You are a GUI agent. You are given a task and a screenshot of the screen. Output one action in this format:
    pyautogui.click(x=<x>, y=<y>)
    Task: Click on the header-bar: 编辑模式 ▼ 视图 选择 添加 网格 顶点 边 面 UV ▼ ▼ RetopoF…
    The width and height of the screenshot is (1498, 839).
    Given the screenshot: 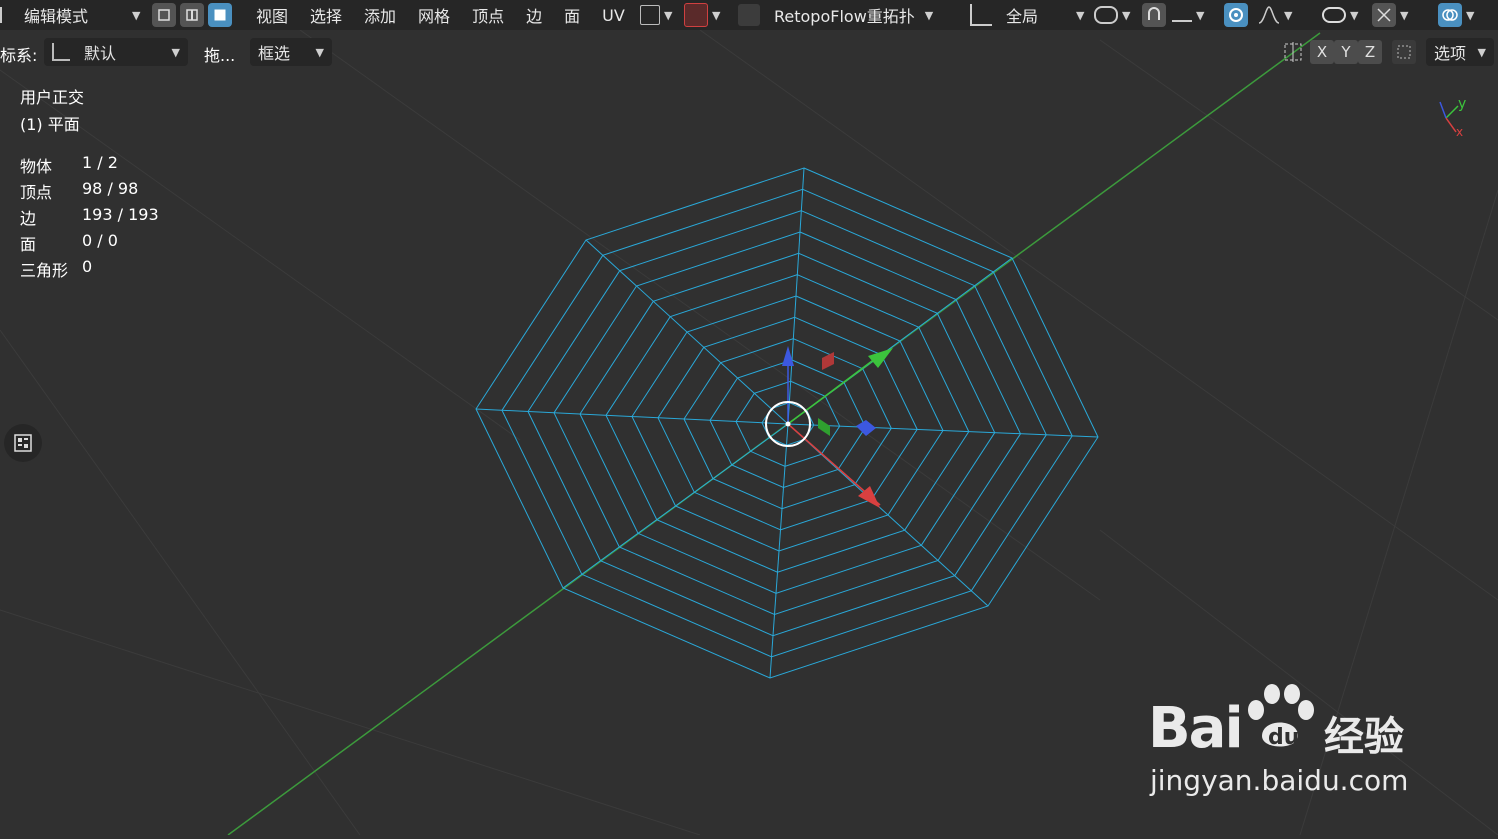 What is the action you would take?
    pyautogui.click(x=749, y=15)
    